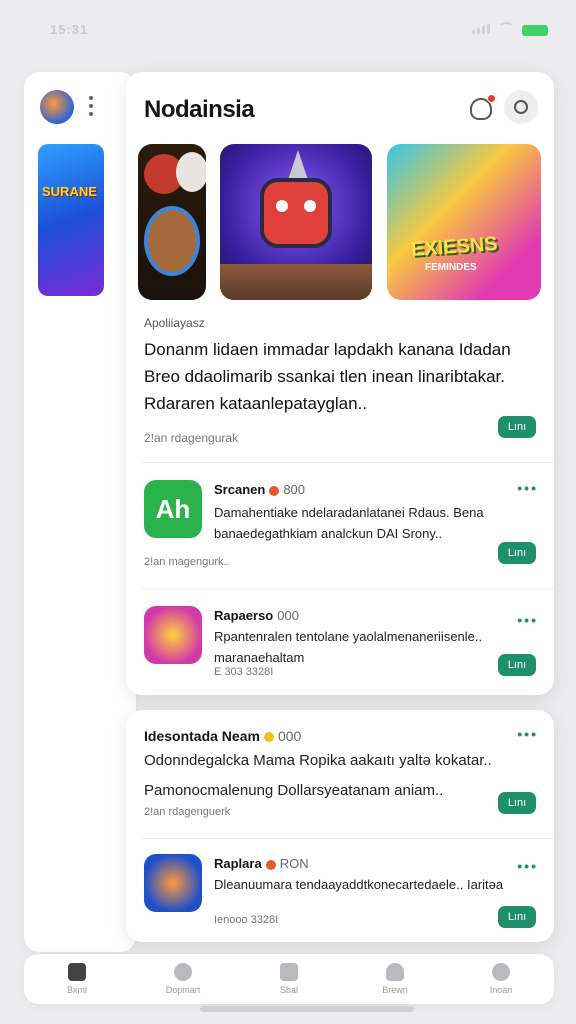 The width and height of the screenshot is (576, 1024). What do you see at coordinates (199, 109) in the screenshot?
I see `page-title: Nodainsia` at bounding box center [199, 109].